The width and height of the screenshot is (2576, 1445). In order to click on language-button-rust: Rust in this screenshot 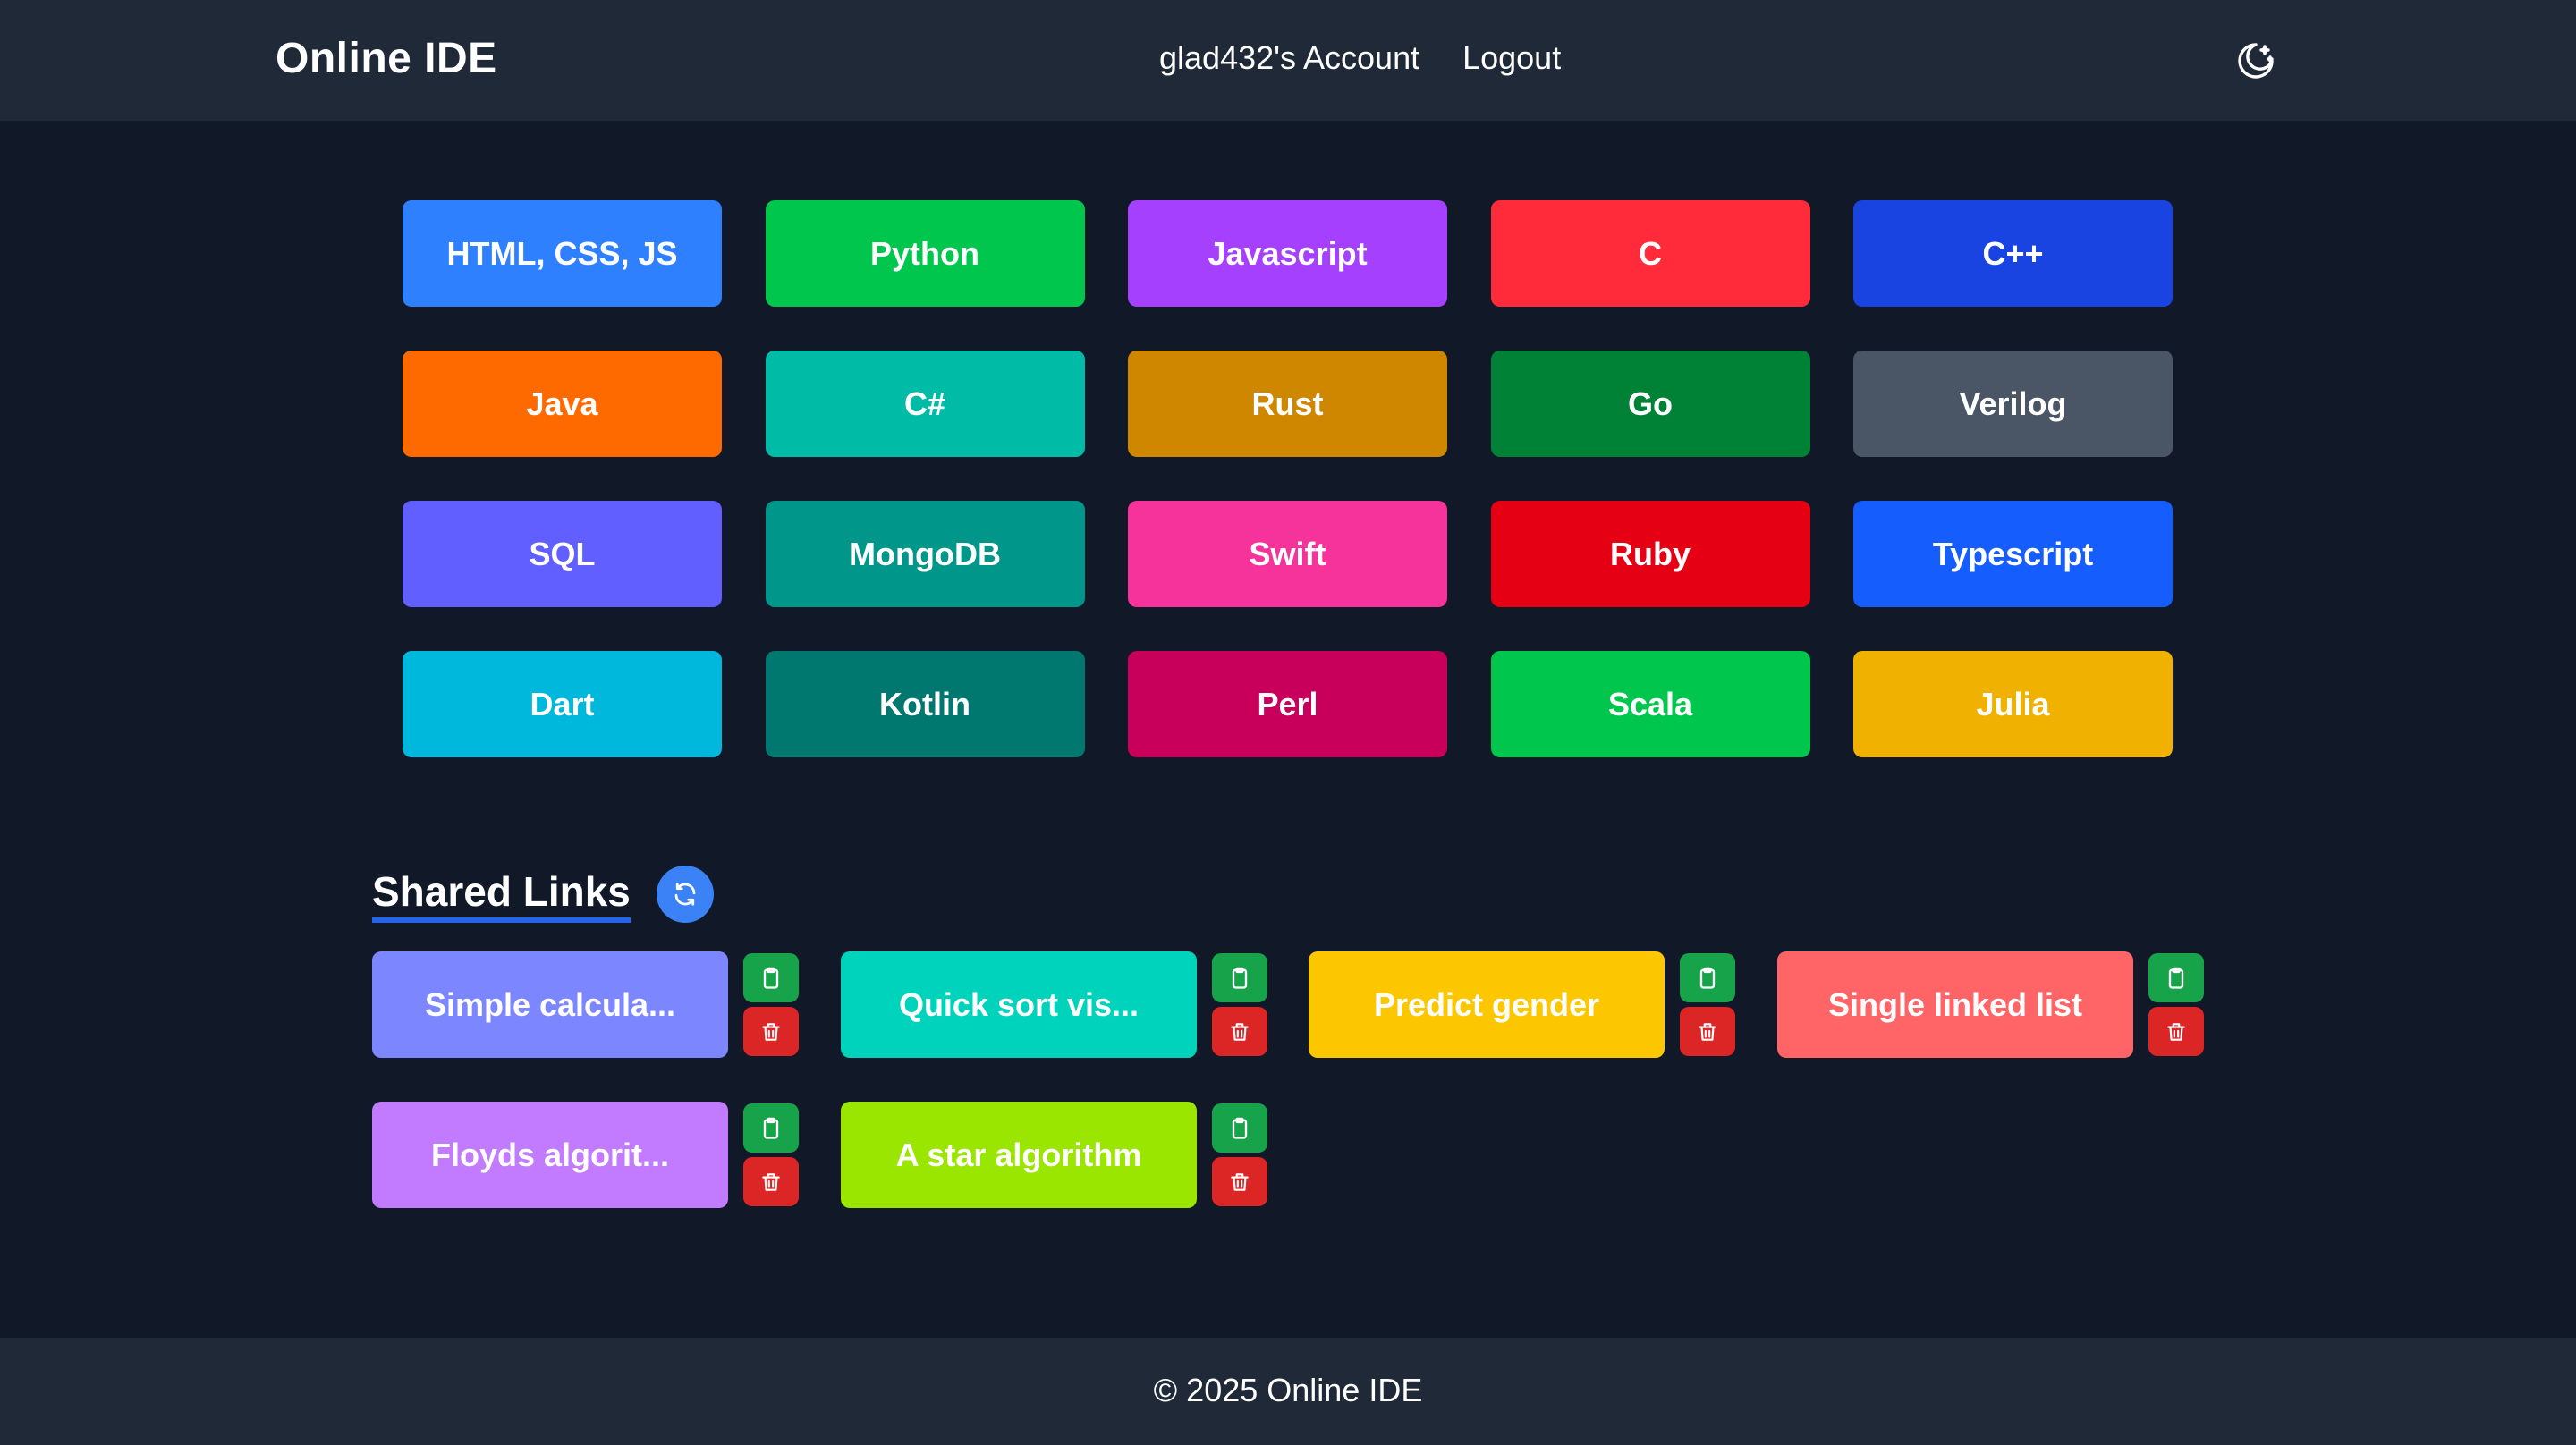, I will do `click(1287, 404)`.